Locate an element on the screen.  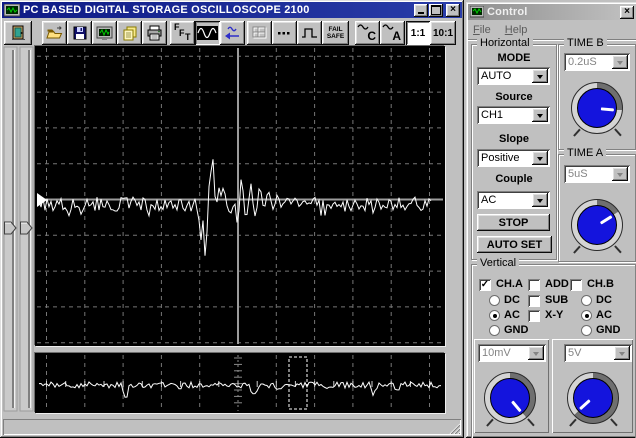
save-button is located at coordinates (79, 33).